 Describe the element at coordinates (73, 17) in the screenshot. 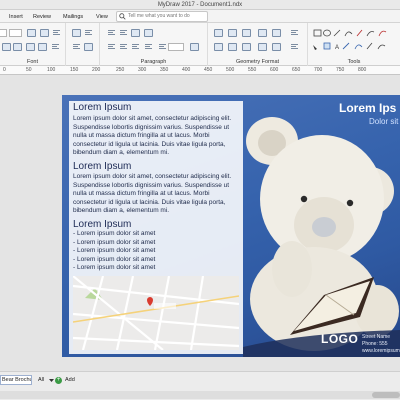

I see `tab-mailings: Mailings` at that location.